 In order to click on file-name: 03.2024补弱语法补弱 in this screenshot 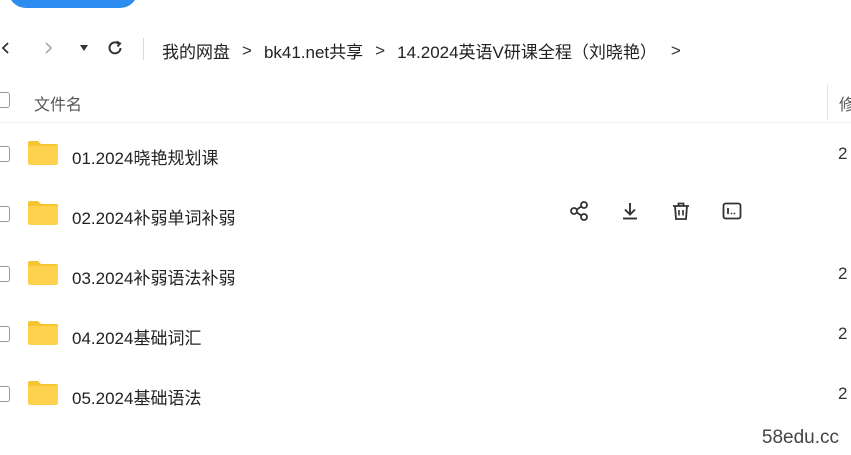, I will do `click(153, 276)`.